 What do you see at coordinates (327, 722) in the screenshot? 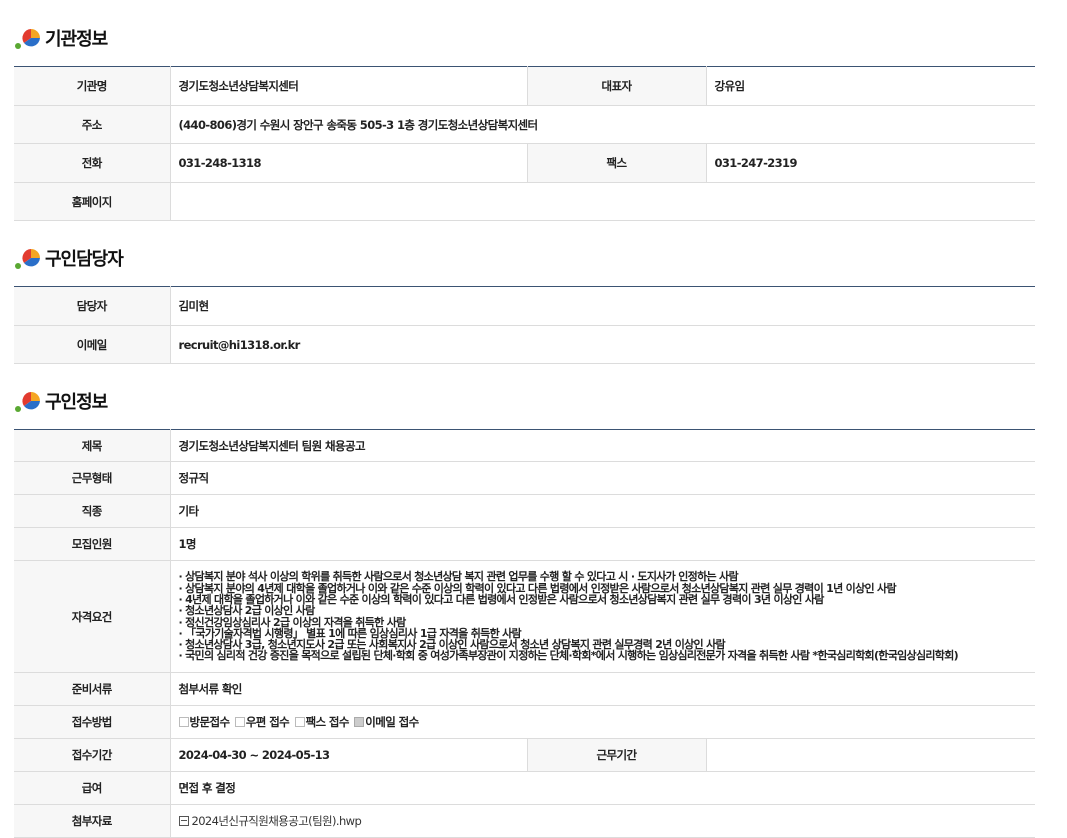
I see `method-fax-label: 팩스 접수` at bounding box center [327, 722].